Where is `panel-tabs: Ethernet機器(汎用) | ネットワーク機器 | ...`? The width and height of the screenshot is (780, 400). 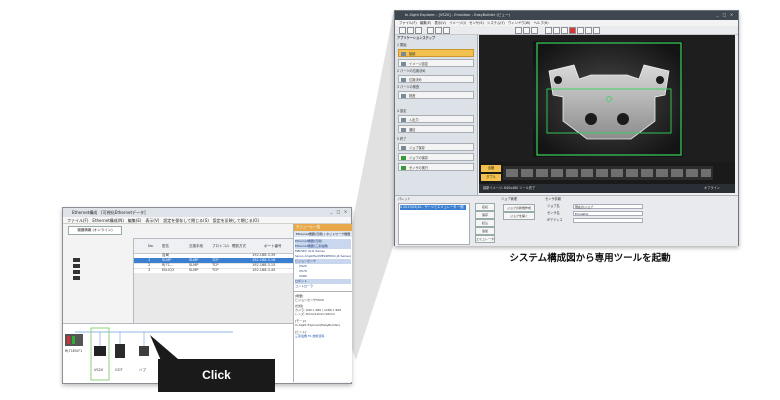
panel-tabs: Ethernet機器(汎用) | ネットワーク機器 | ... is located at coordinates (323, 236).